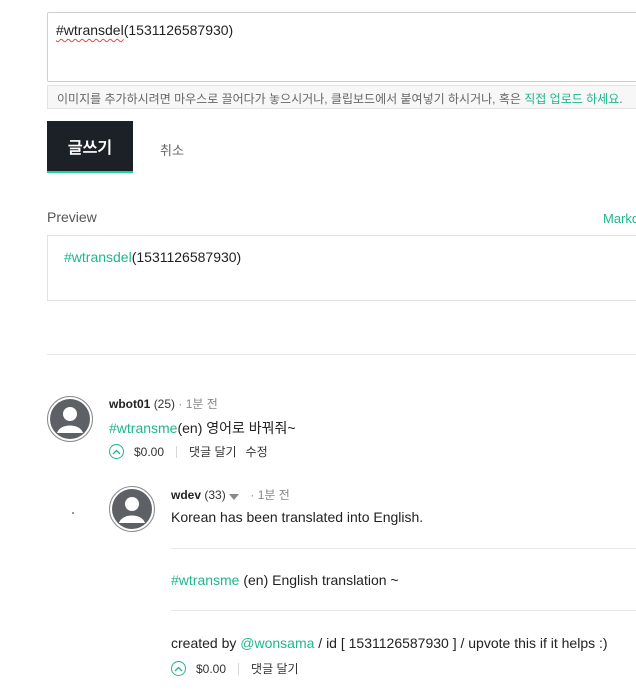  What do you see at coordinates (72, 217) in the screenshot?
I see `preview-label: Preview` at bounding box center [72, 217].